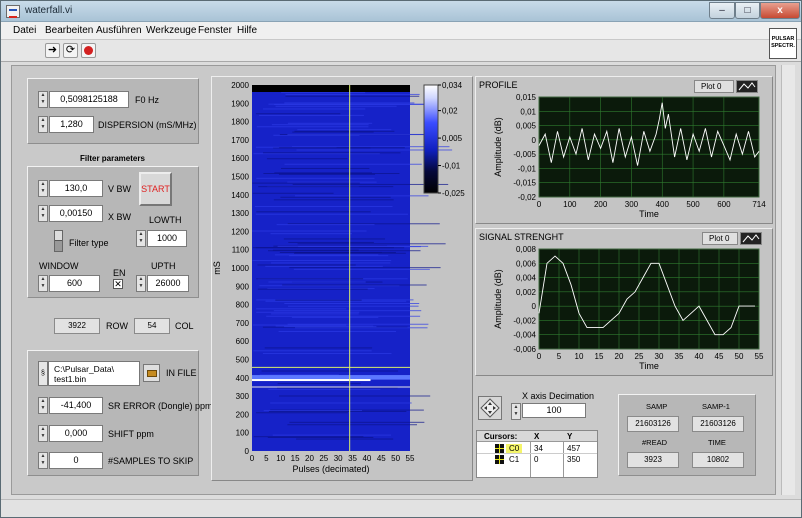 This screenshot has width=802, height=518. I want to click on upth-spinner: ▲ ▼, so click(141, 283).